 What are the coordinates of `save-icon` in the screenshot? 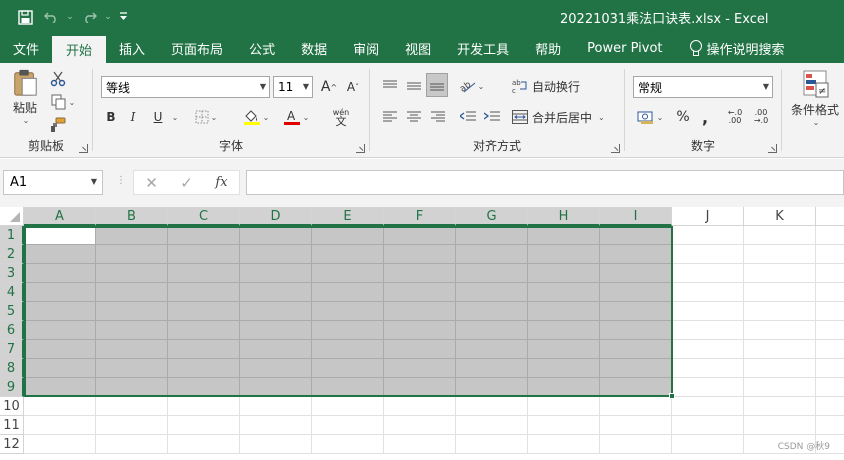 It's located at (25, 17).